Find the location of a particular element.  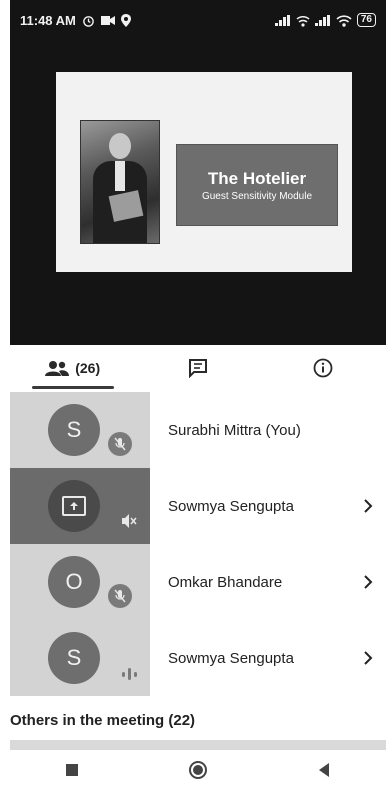

chat-icon is located at coordinates (197, 368).